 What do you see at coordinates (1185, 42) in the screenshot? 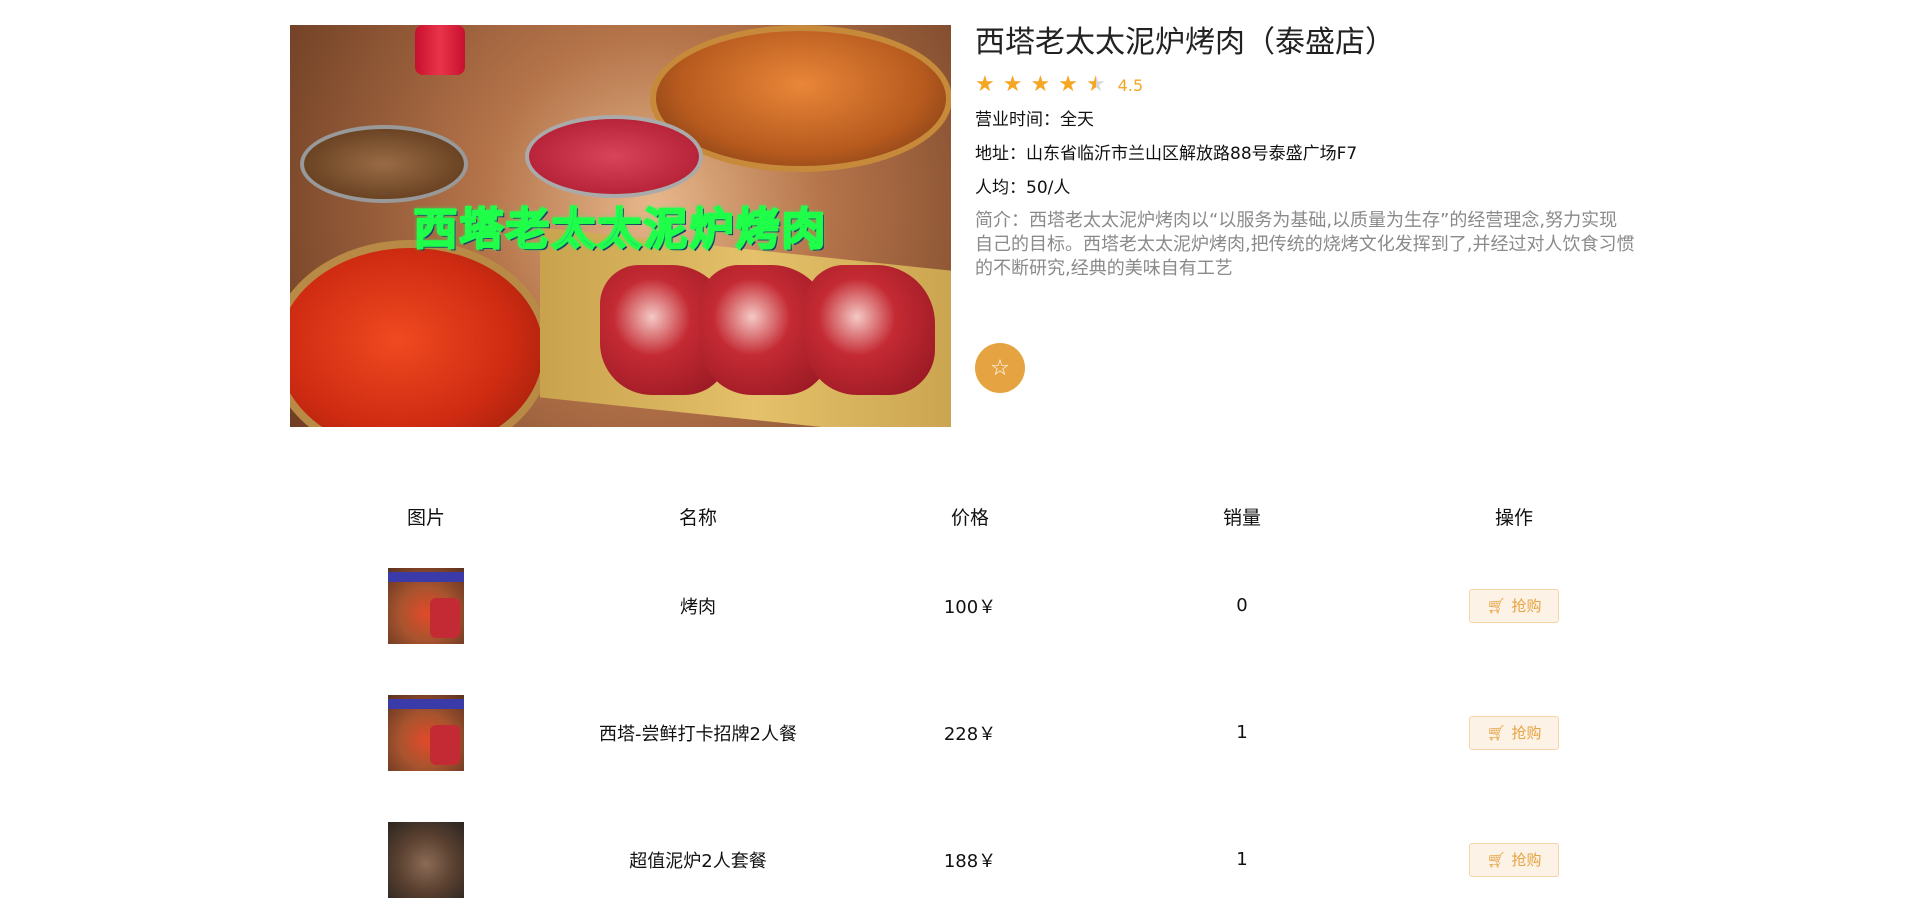
I see `shop-title: 西塔老太太泥炉烤肉（泰盛店）` at bounding box center [1185, 42].